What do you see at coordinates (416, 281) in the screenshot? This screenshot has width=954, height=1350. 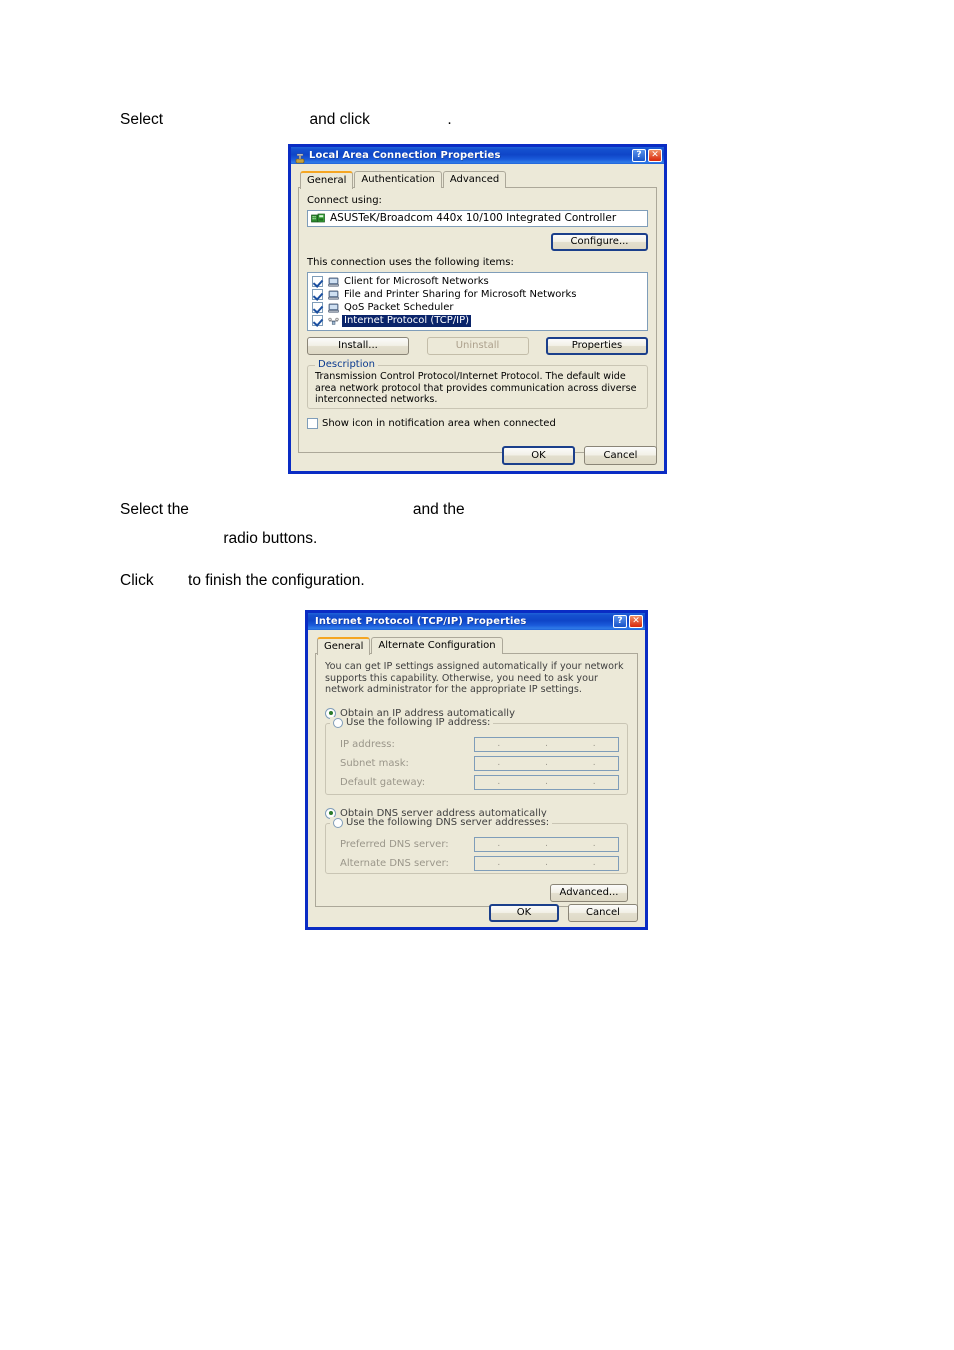 I see `list-item-label: Client for Microsoft Networks` at bounding box center [416, 281].